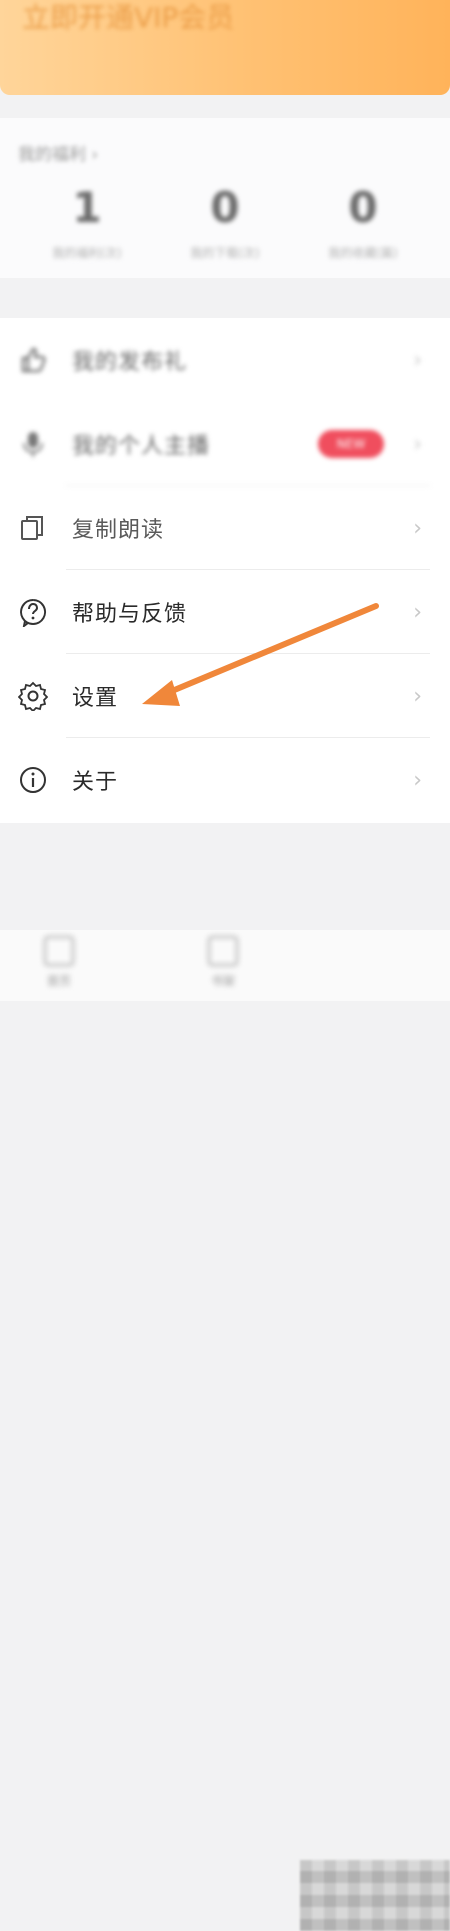  I want to click on microphone-icon, so click(33, 444).